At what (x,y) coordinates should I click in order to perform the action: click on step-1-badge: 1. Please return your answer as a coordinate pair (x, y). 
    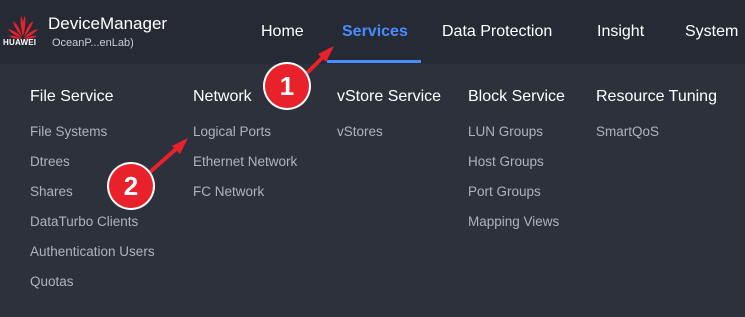
    Looking at the image, I should click on (287, 86).